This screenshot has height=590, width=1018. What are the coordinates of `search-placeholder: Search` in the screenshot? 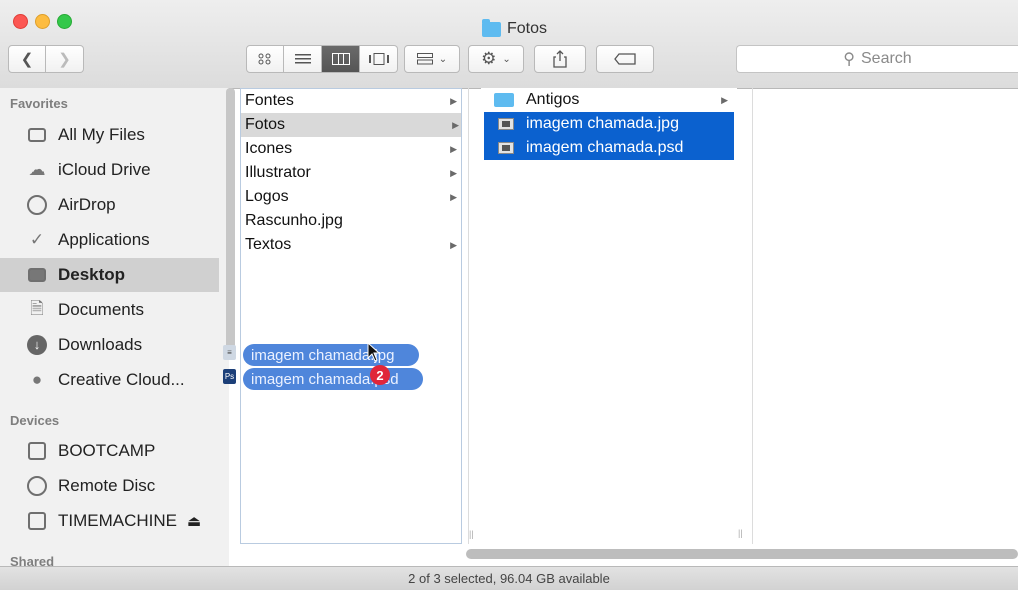 It's located at (886, 58).